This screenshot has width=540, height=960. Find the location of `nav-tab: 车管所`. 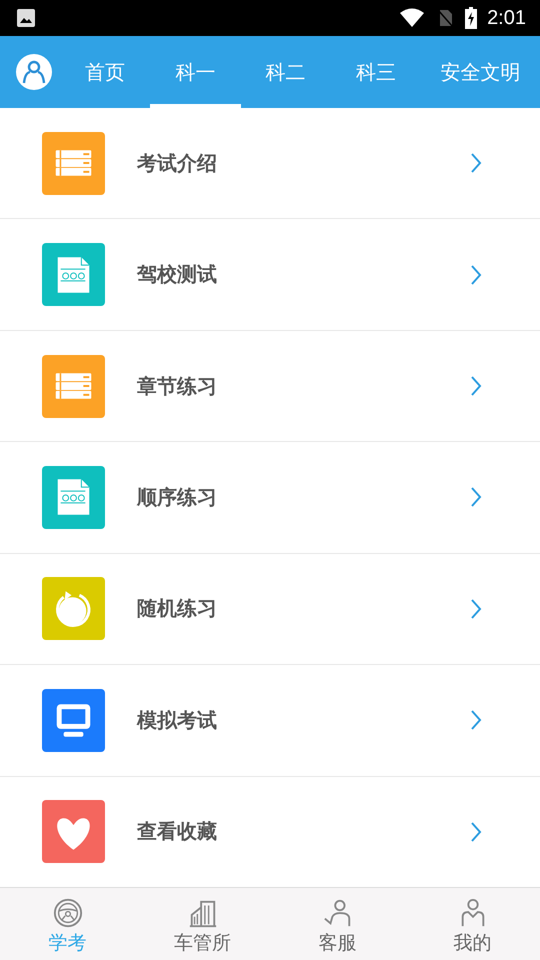

nav-tab: 车管所 is located at coordinates (202, 924).